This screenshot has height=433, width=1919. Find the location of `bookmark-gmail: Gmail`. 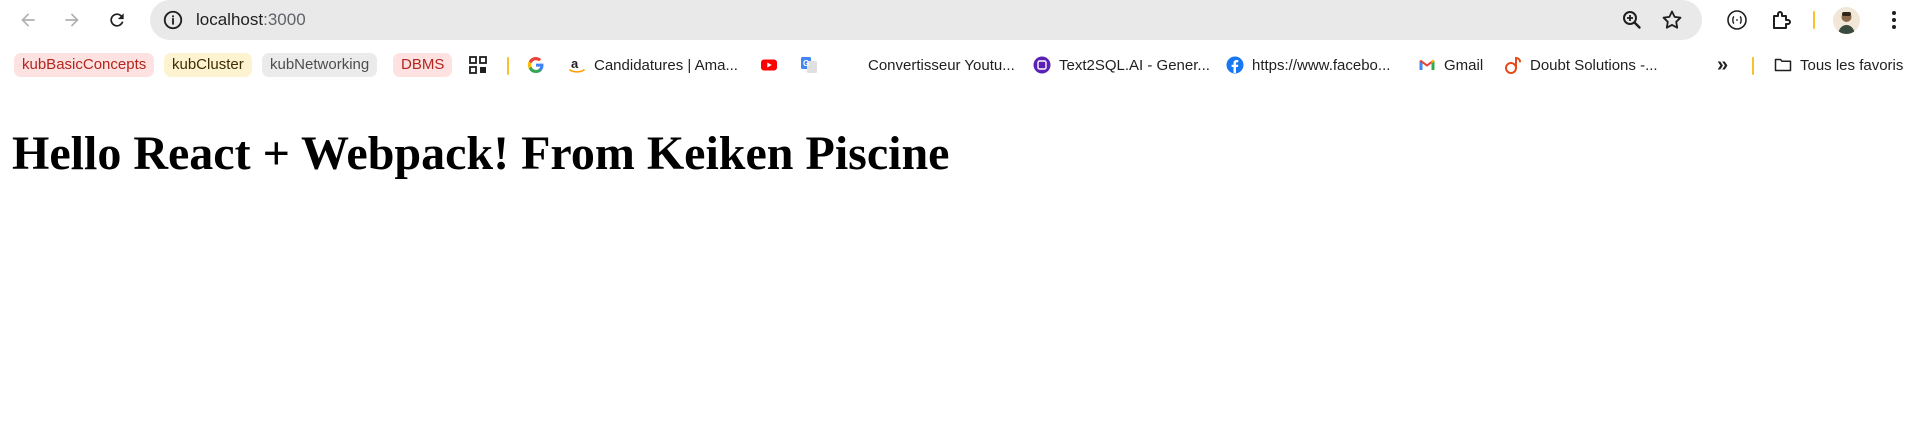

bookmark-gmail: Gmail is located at coordinates (1450, 65).